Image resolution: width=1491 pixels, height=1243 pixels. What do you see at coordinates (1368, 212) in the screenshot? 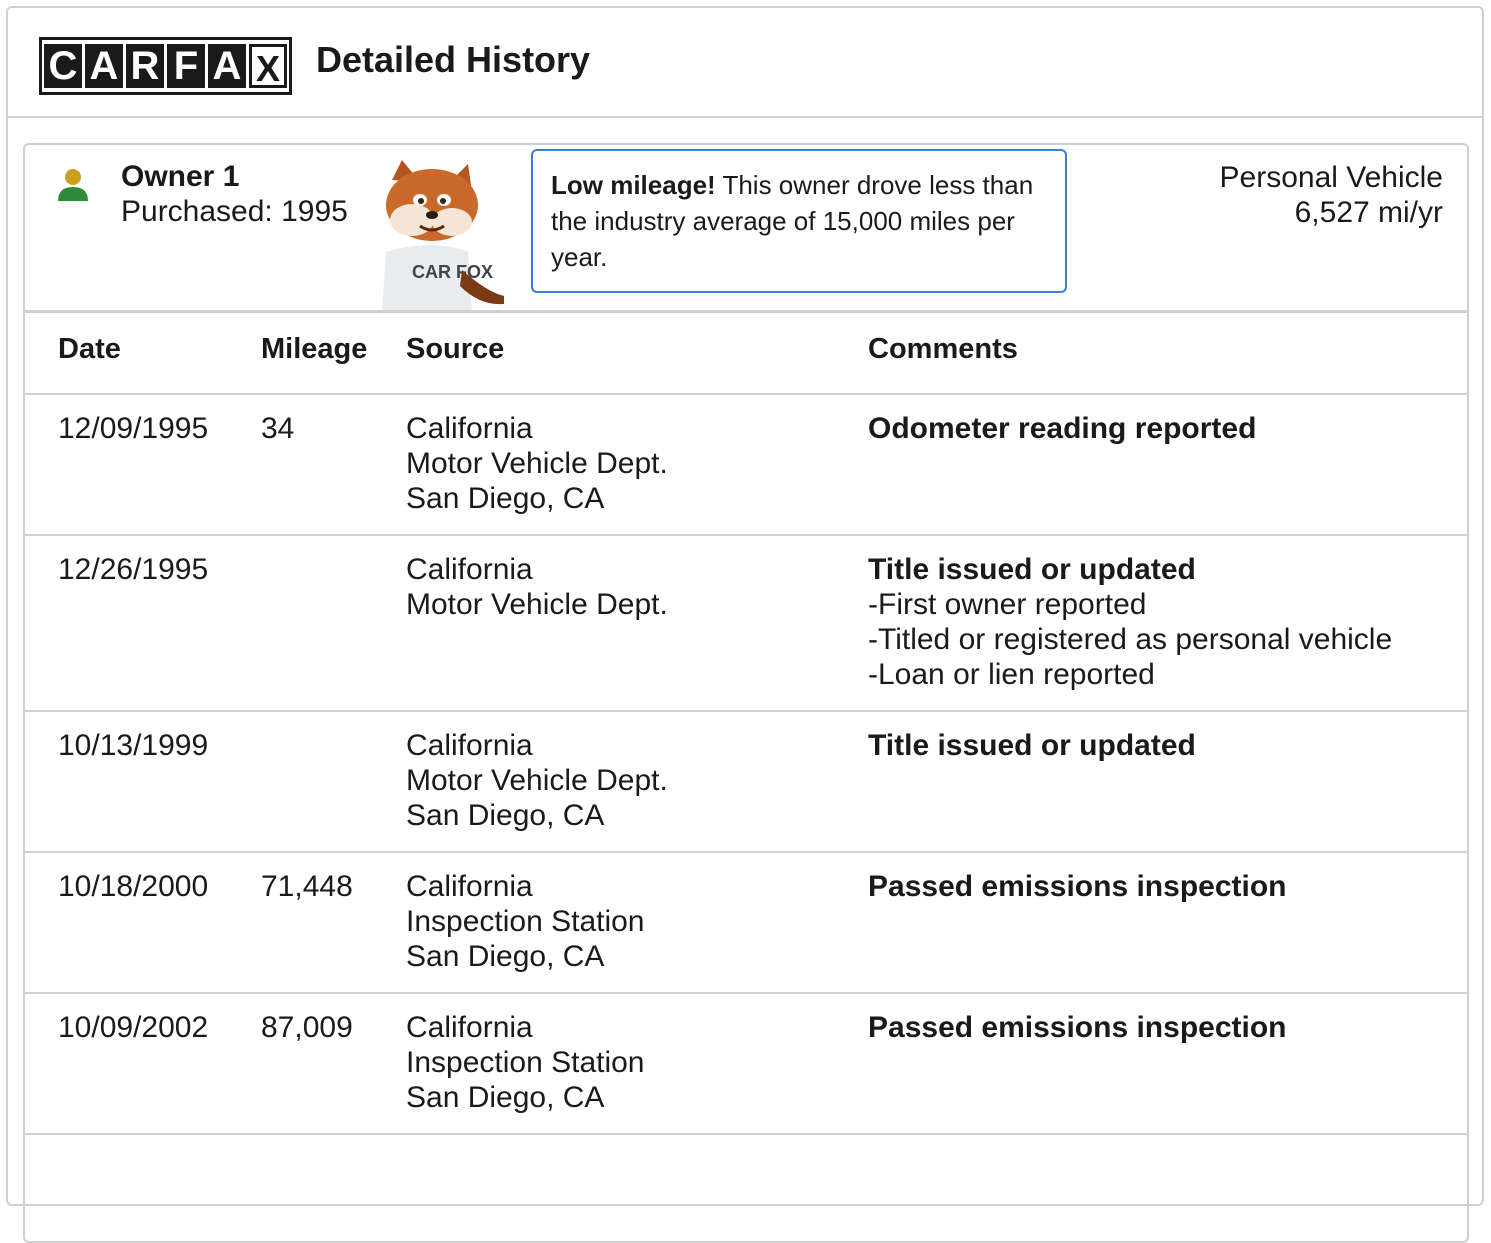
I see `mileage-rate: 6,527 mi/yr` at bounding box center [1368, 212].